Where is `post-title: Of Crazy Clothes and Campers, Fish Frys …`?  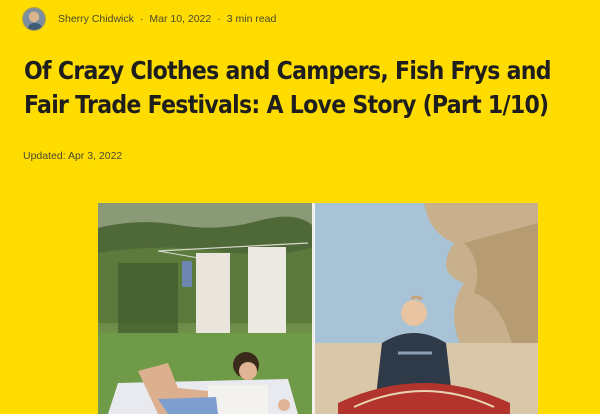
post-title: Of Crazy Clothes and Campers, Fish Frys … is located at coordinates (288, 87).